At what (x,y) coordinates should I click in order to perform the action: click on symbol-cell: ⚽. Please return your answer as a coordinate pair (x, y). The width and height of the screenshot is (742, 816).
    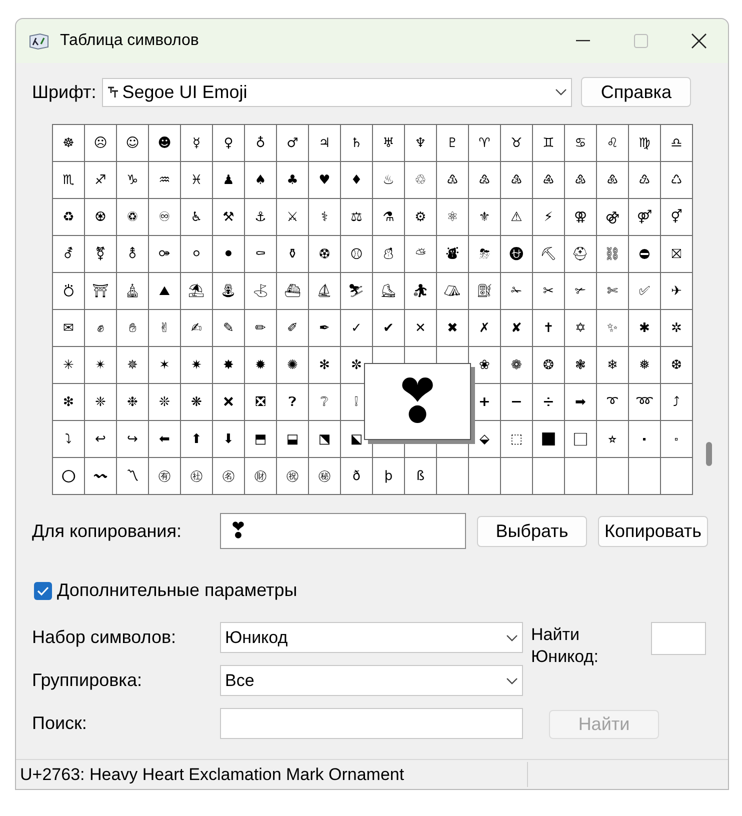
    Looking at the image, I should click on (325, 254).